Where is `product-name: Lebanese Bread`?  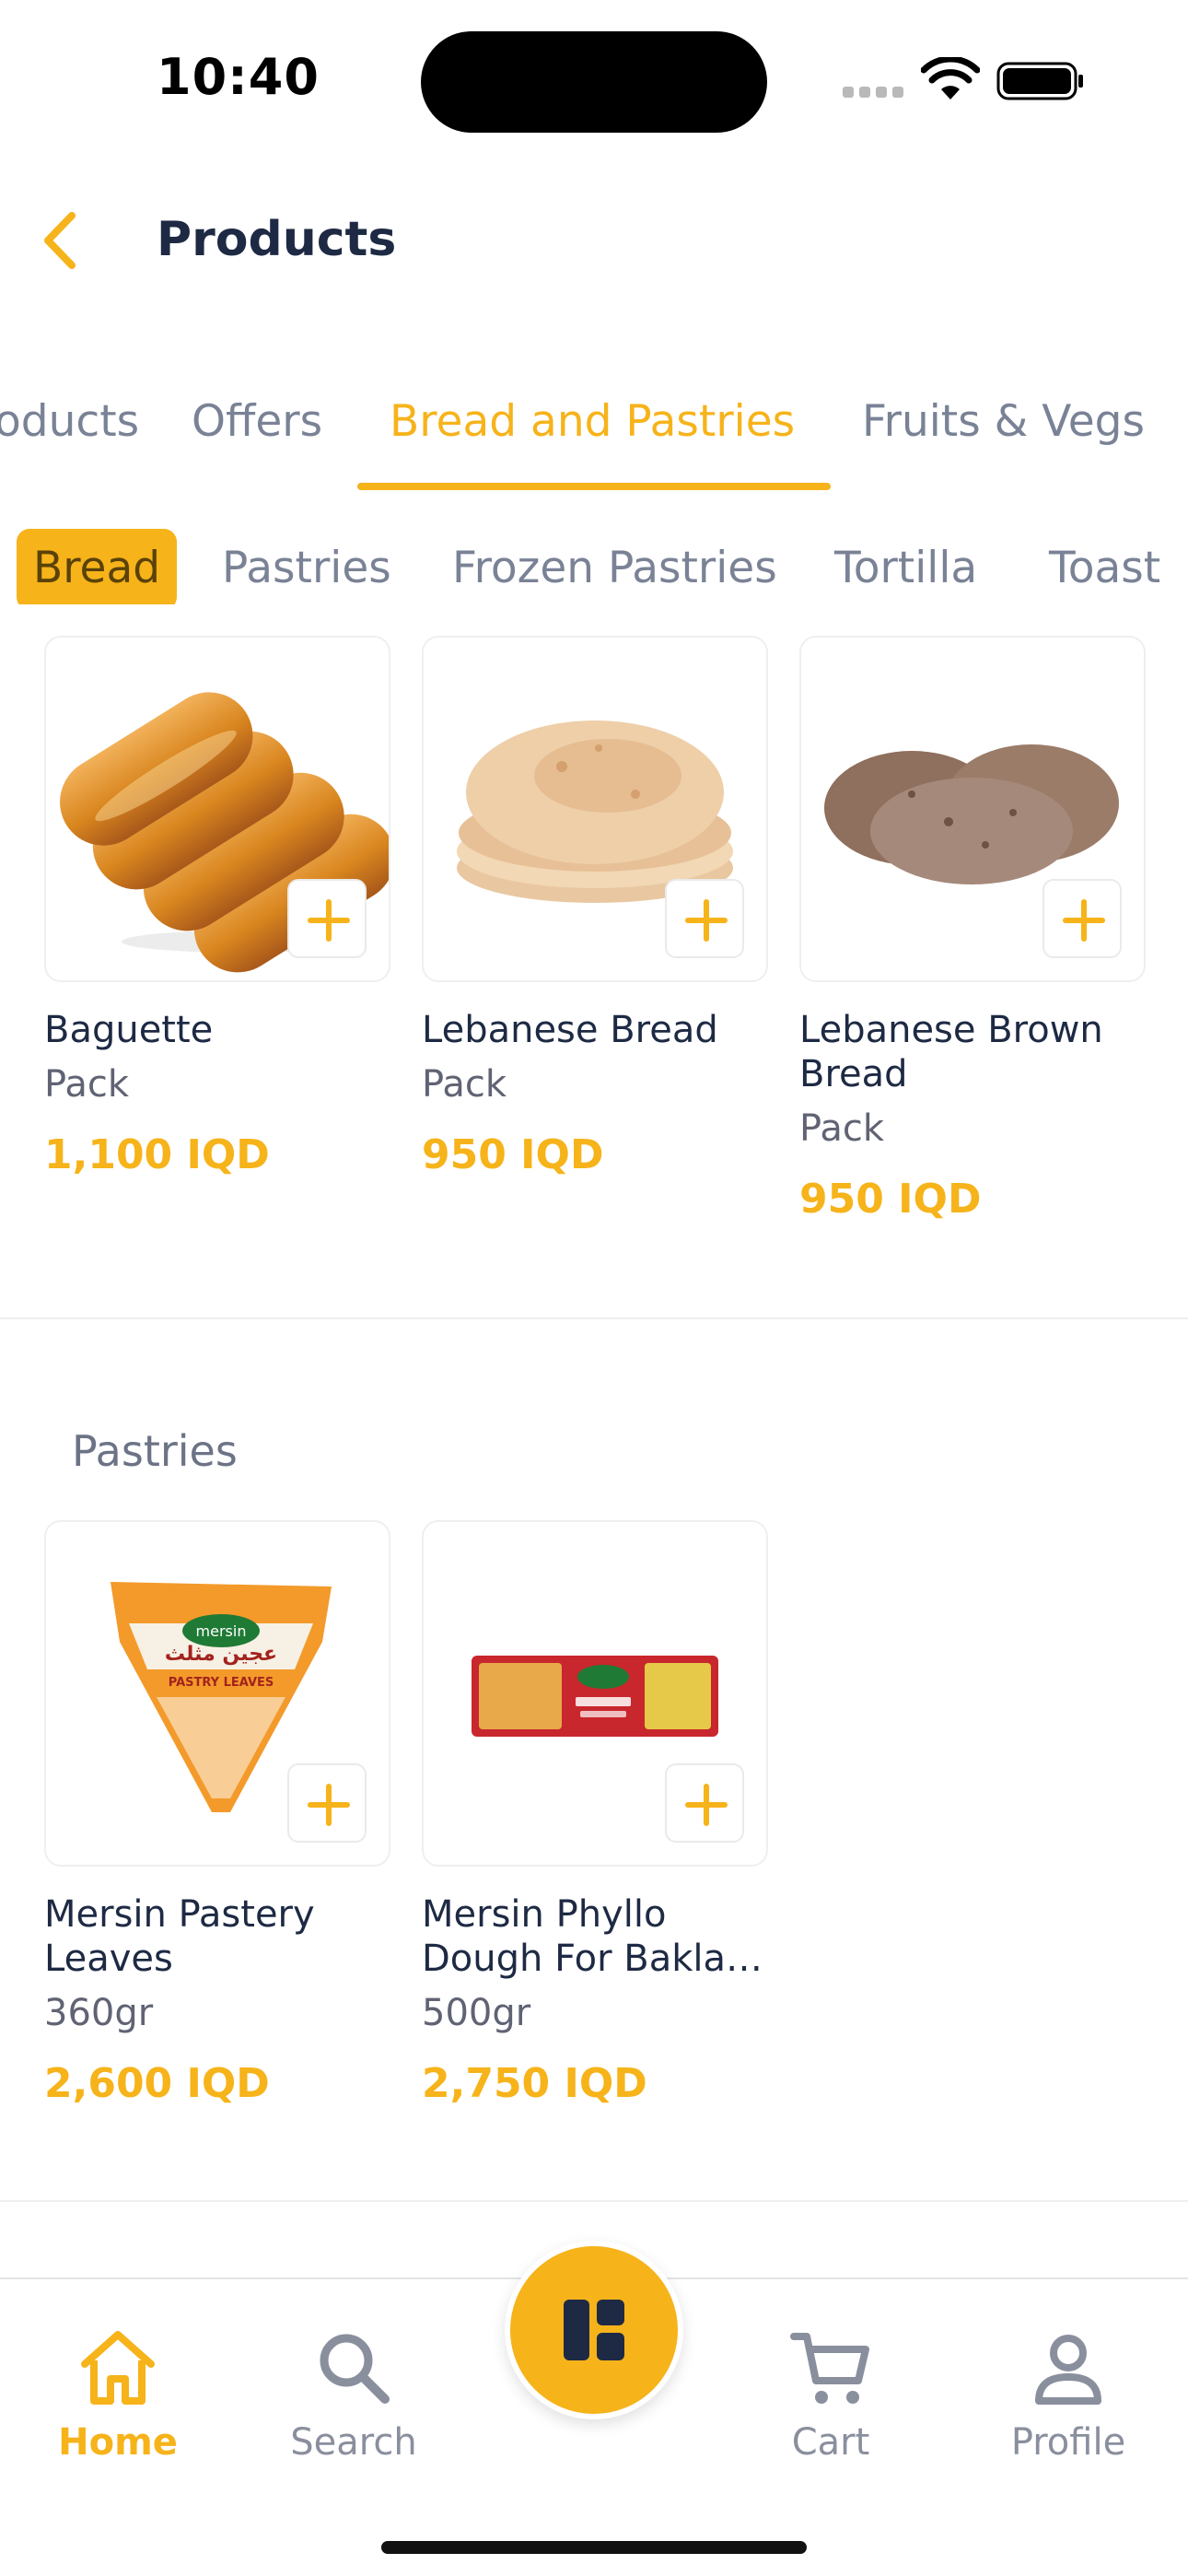
product-name: Lebanese Bread is located at coordinates (570, 1030).